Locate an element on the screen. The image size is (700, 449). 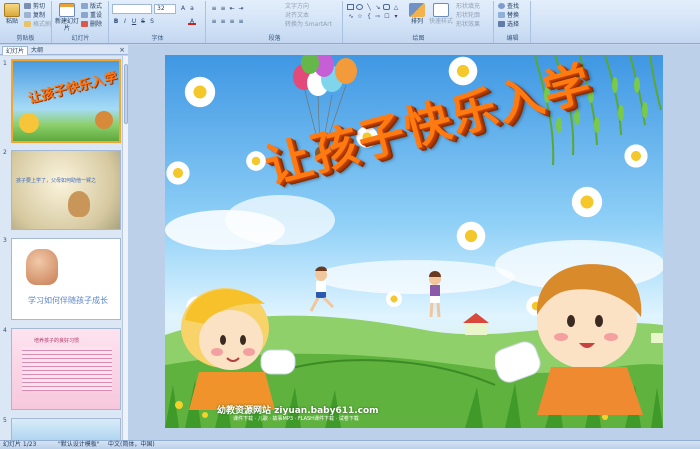
brace-shape-icon: { is located at coordinates (369, 16).